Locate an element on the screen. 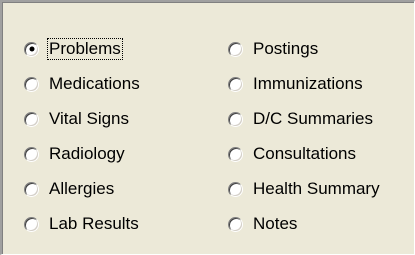  radio-vital-signs: Vital Signs is located at coordinates (77, 119).